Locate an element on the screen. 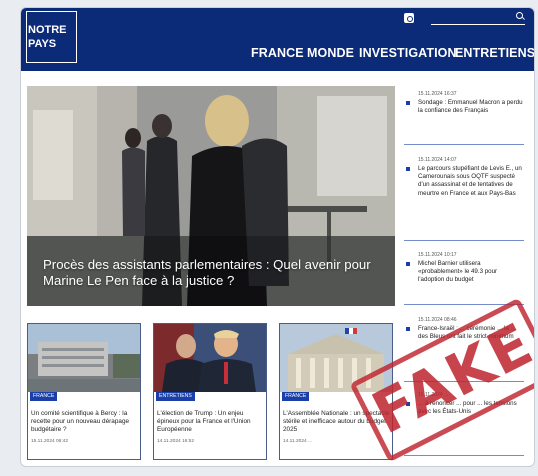 This screenshot has width=538, height=476. sidebar-date: 15.11.2024 16:37 is located at coordinates (437, 94).